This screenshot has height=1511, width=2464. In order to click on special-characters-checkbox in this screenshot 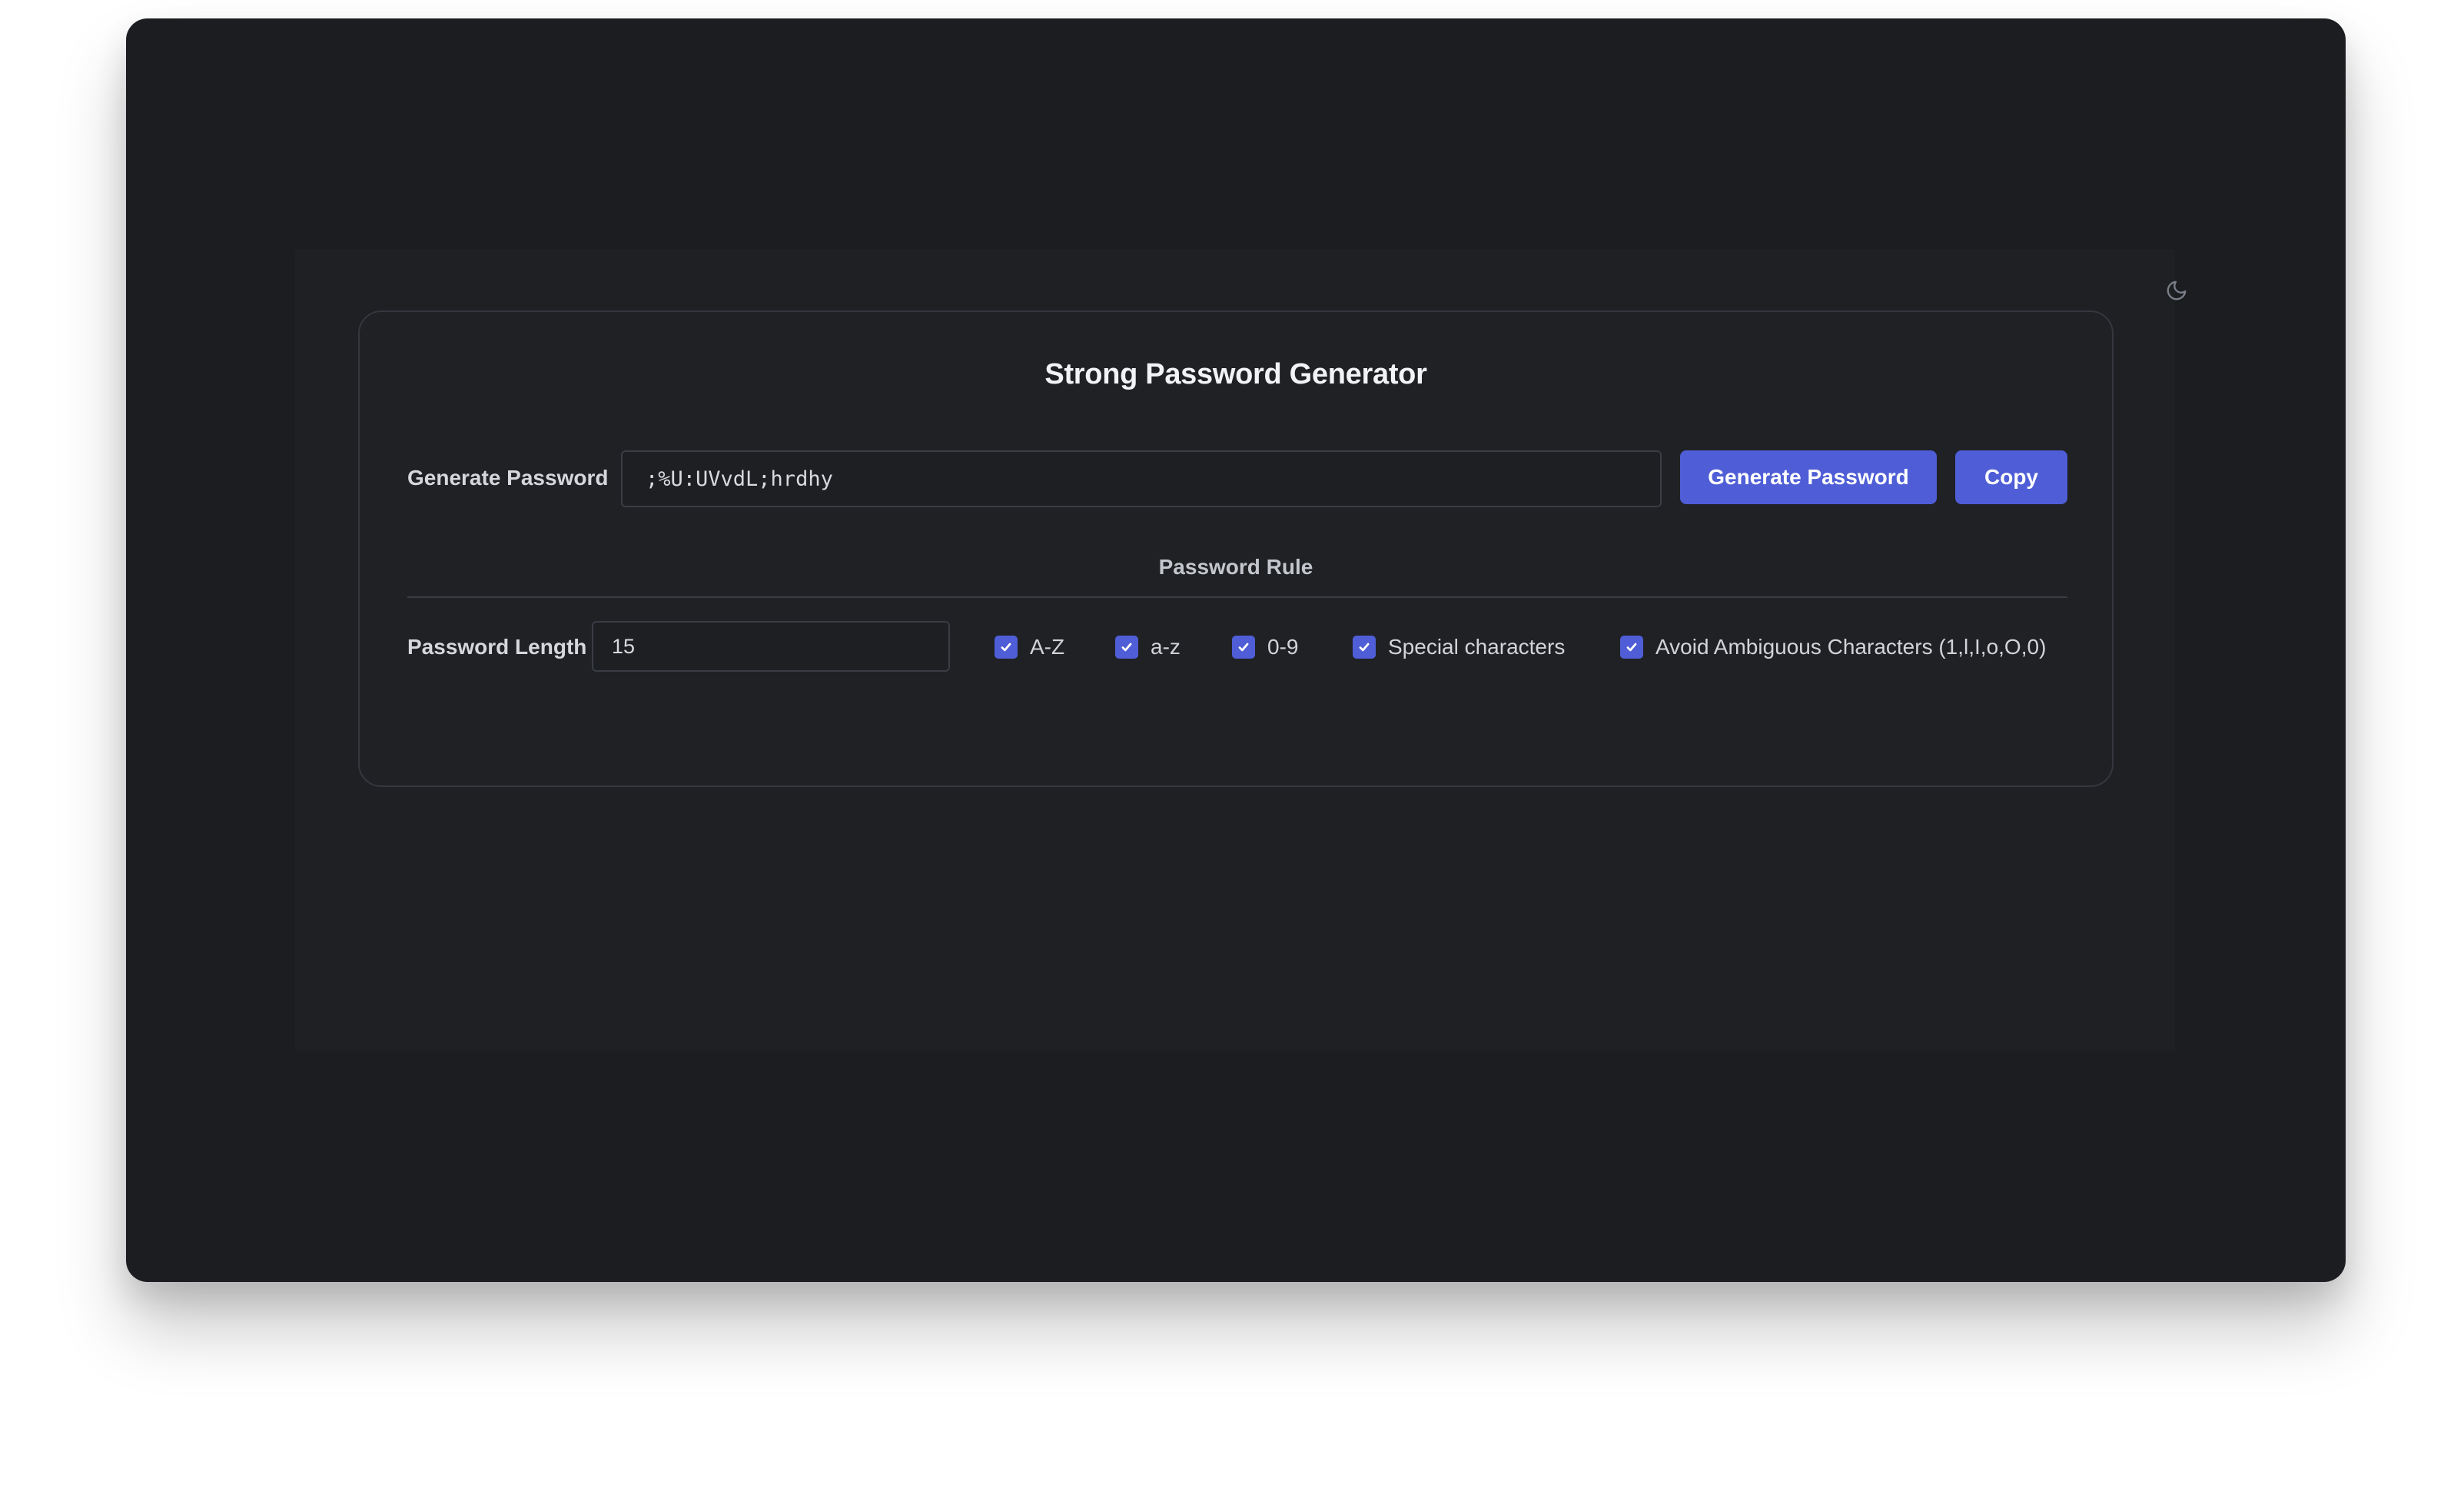, I will do `click(1364, 647)`.